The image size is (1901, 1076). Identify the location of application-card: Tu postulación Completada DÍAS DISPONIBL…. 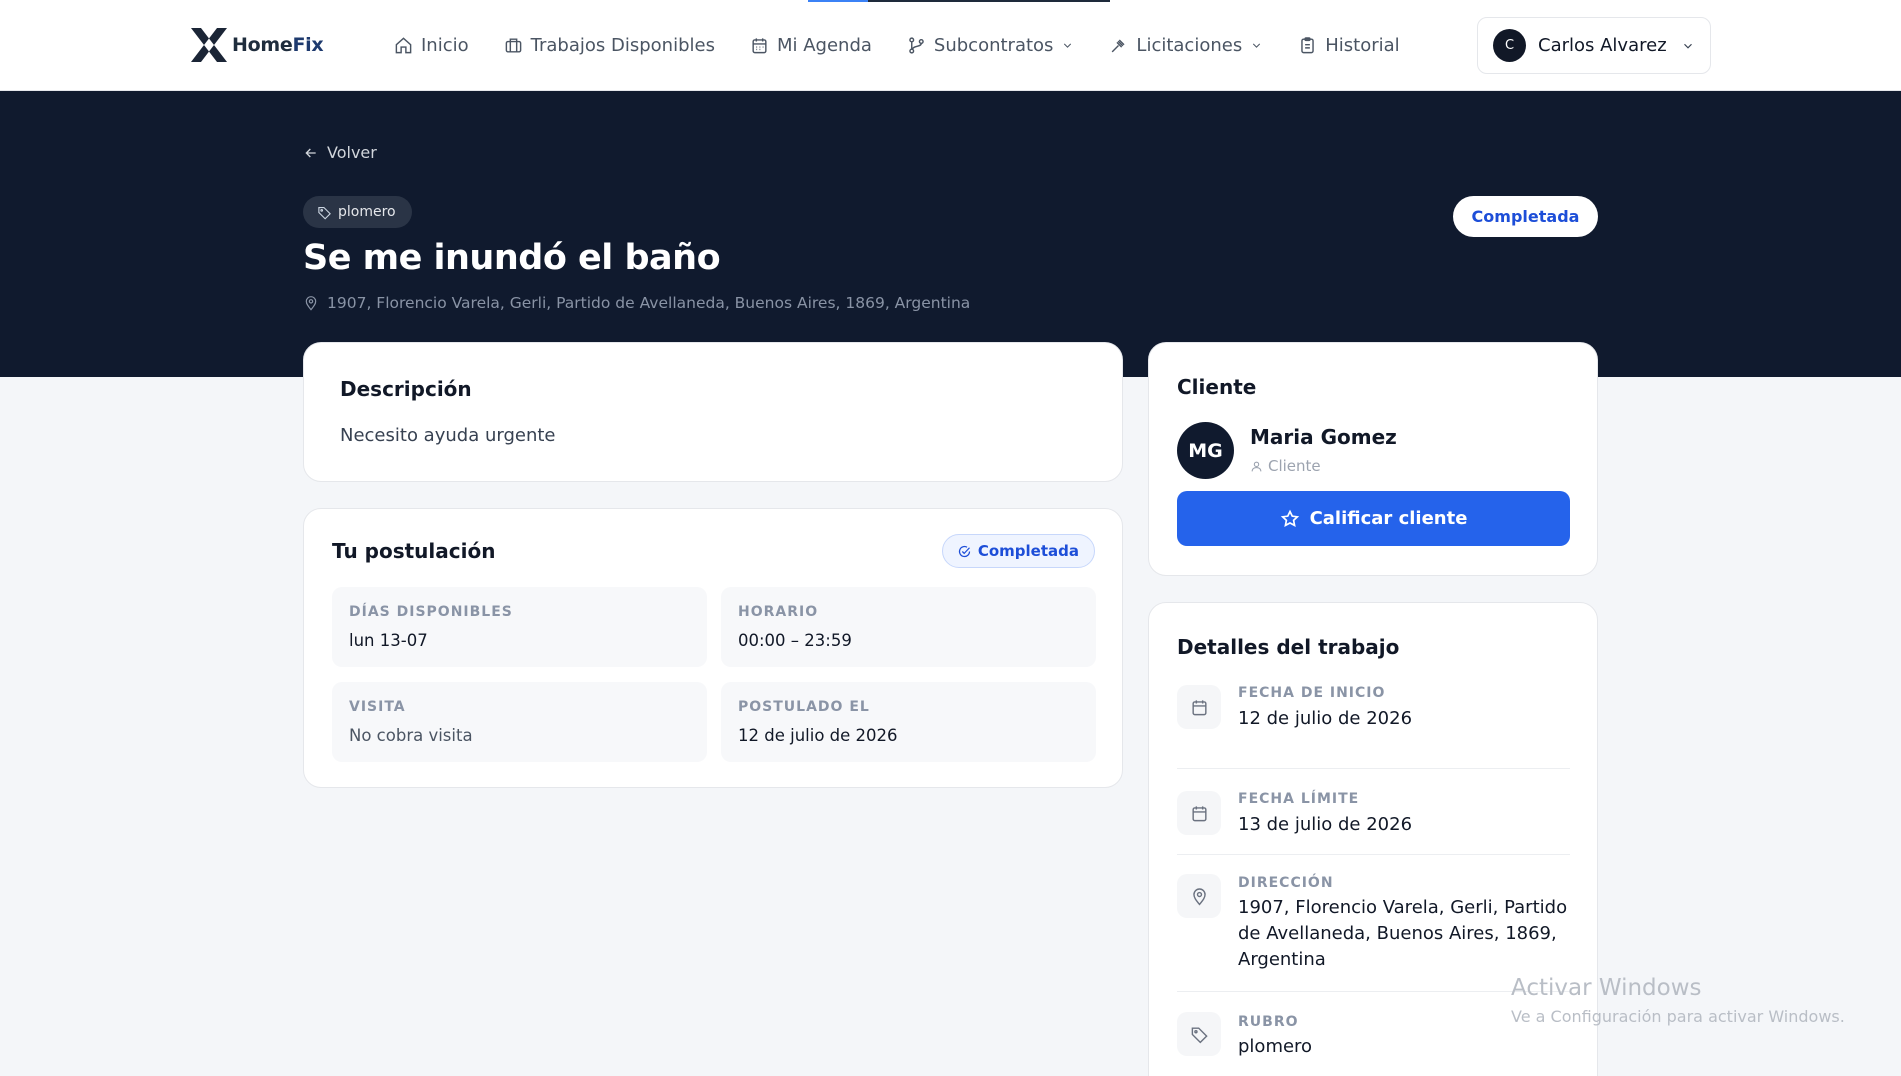
(713, 648).